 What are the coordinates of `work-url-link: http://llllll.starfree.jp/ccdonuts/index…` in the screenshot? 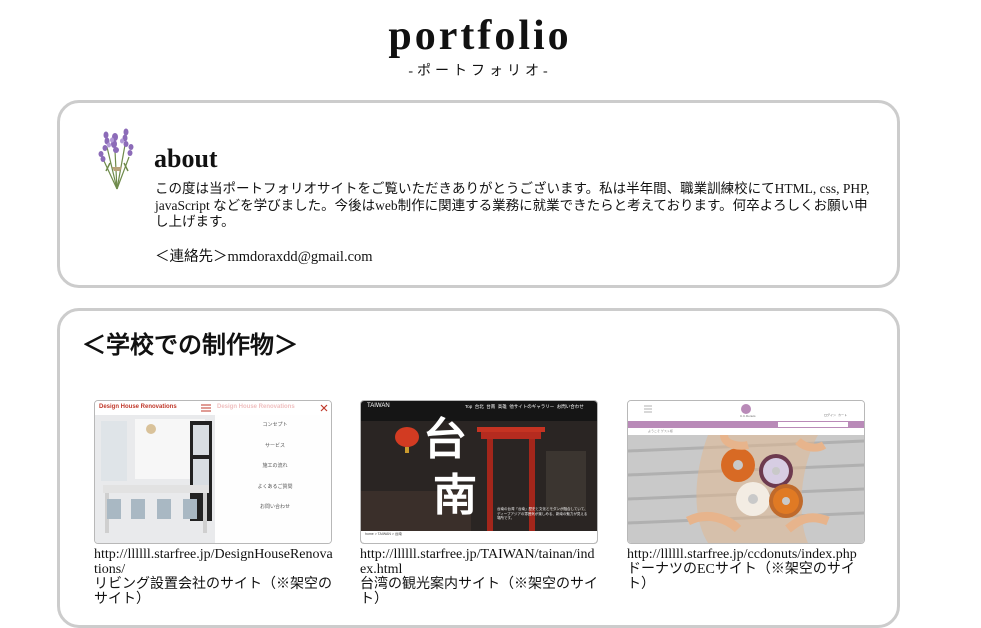 It's located at (747, 554).